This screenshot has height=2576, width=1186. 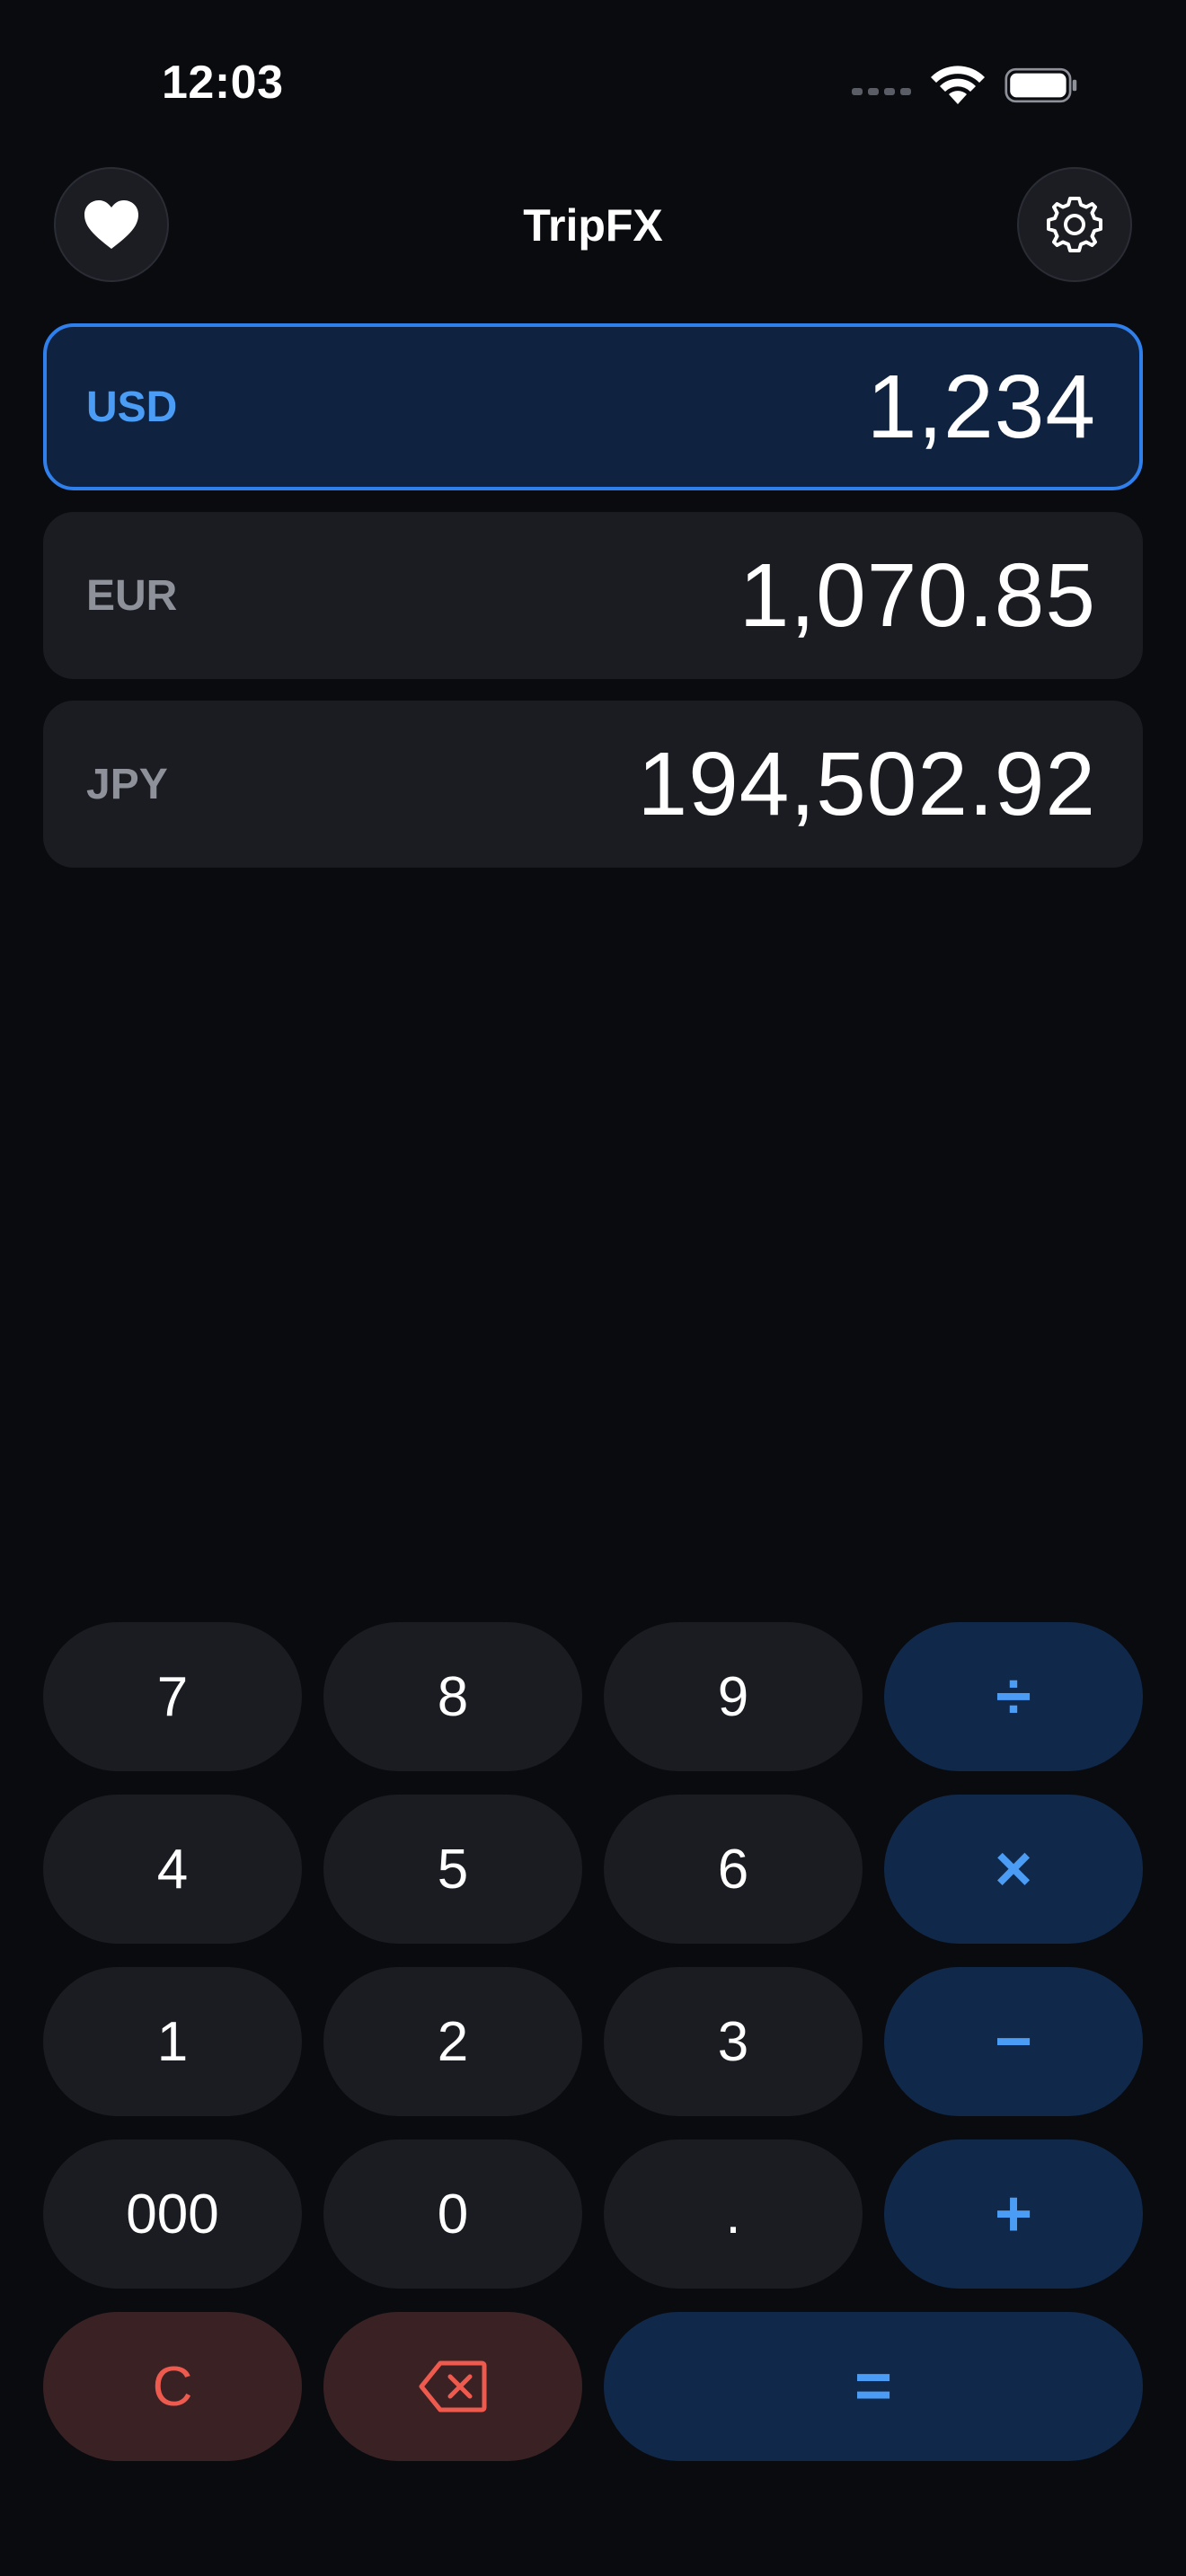 I want to click on clear-button: C, so click(x=172, y=2386).